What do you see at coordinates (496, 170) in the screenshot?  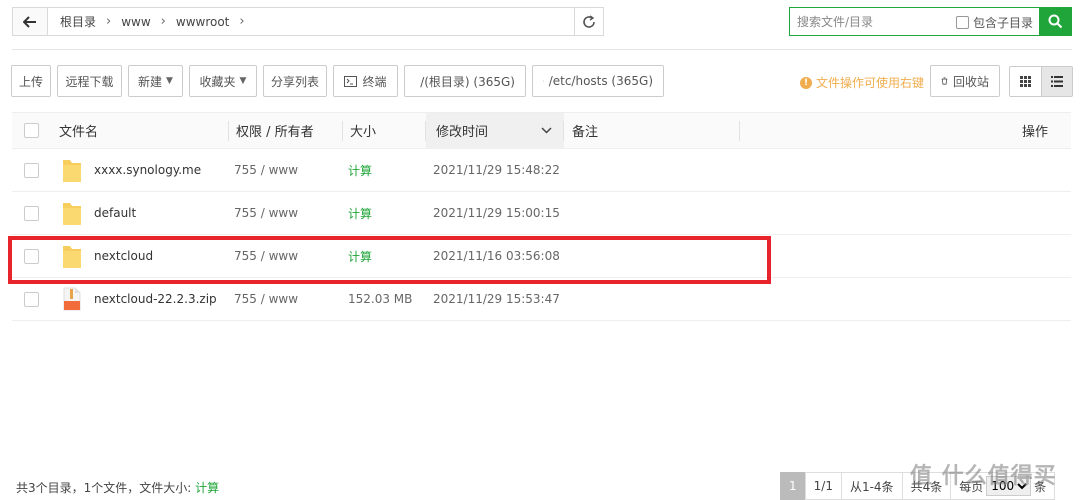 I see `file-mtime: 2021/11/29 15:48:22` at bounding box center [496, 170].